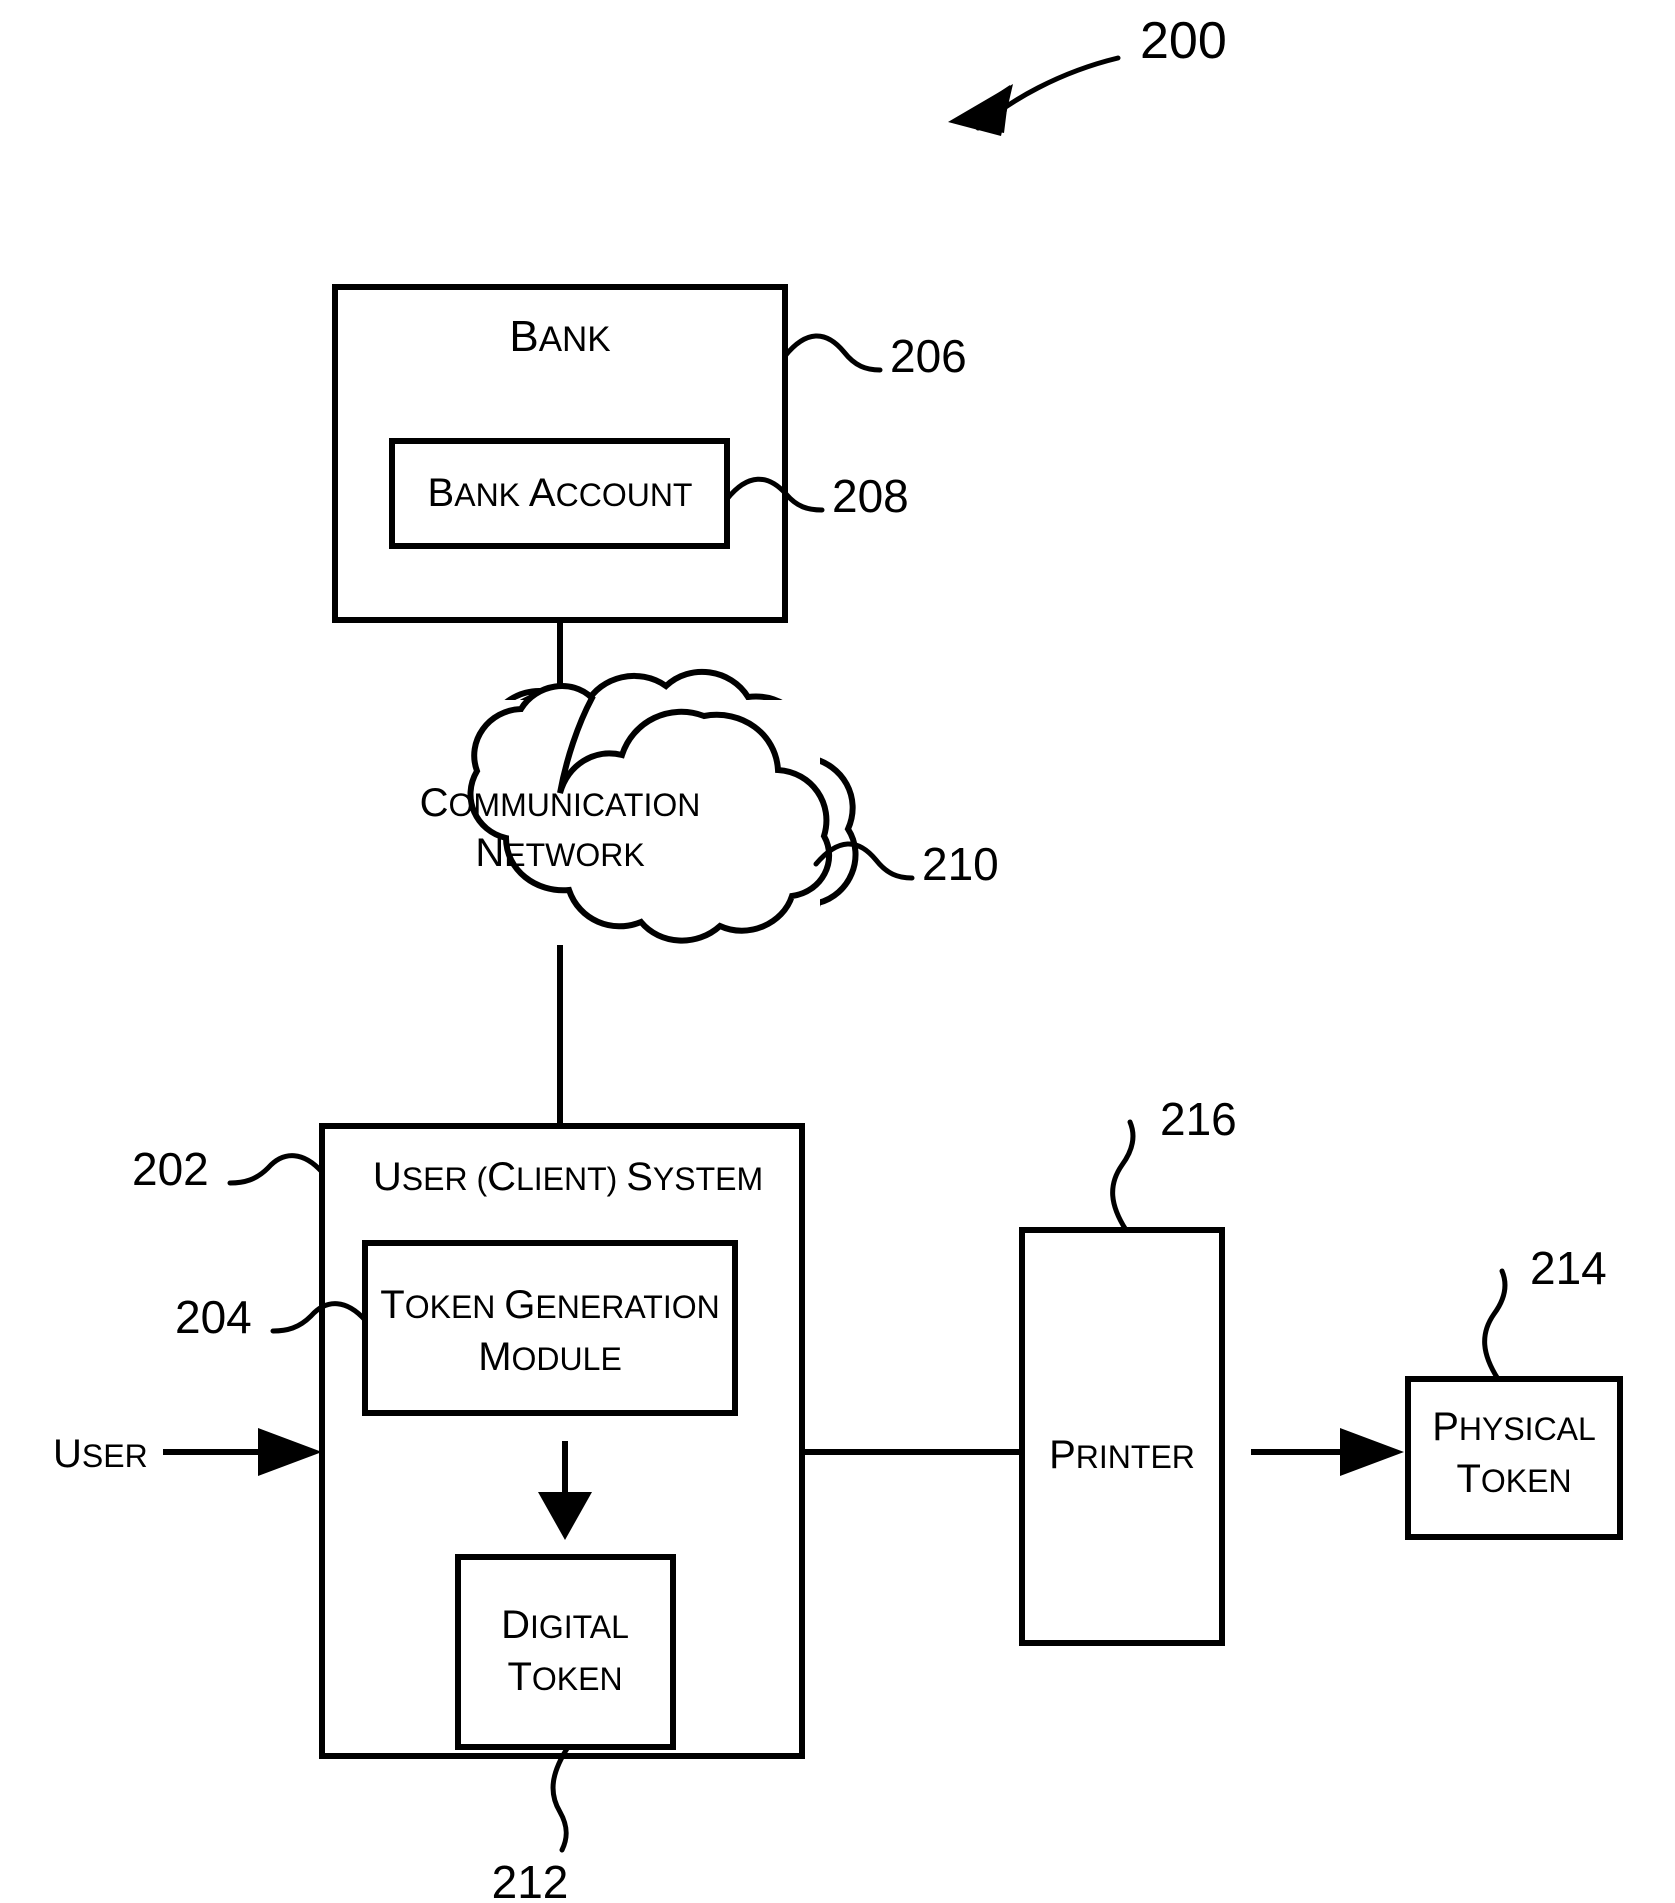  I want to click on ref-206-text: 206, so click(928, 356).